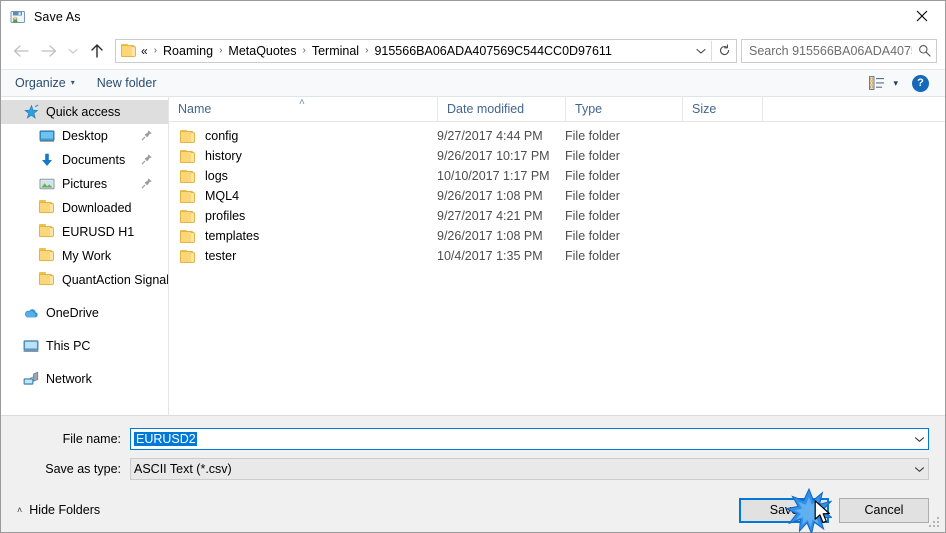  What do you see at coordinates (473, 510) in the screenshot?
I see `dialog-footer: ˄ Hide Folders Save Cancel` at bounding box center [473, 510].